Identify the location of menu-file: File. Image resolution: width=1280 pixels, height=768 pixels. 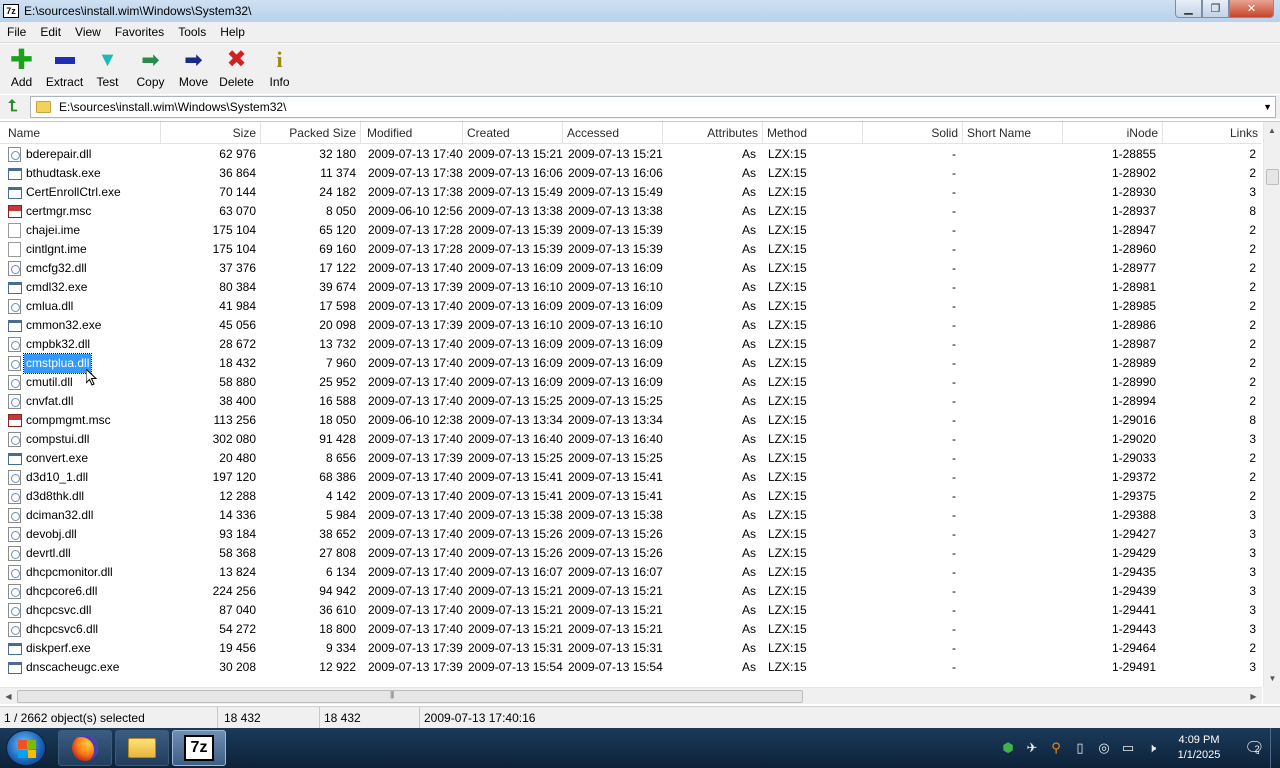
(16, 32).